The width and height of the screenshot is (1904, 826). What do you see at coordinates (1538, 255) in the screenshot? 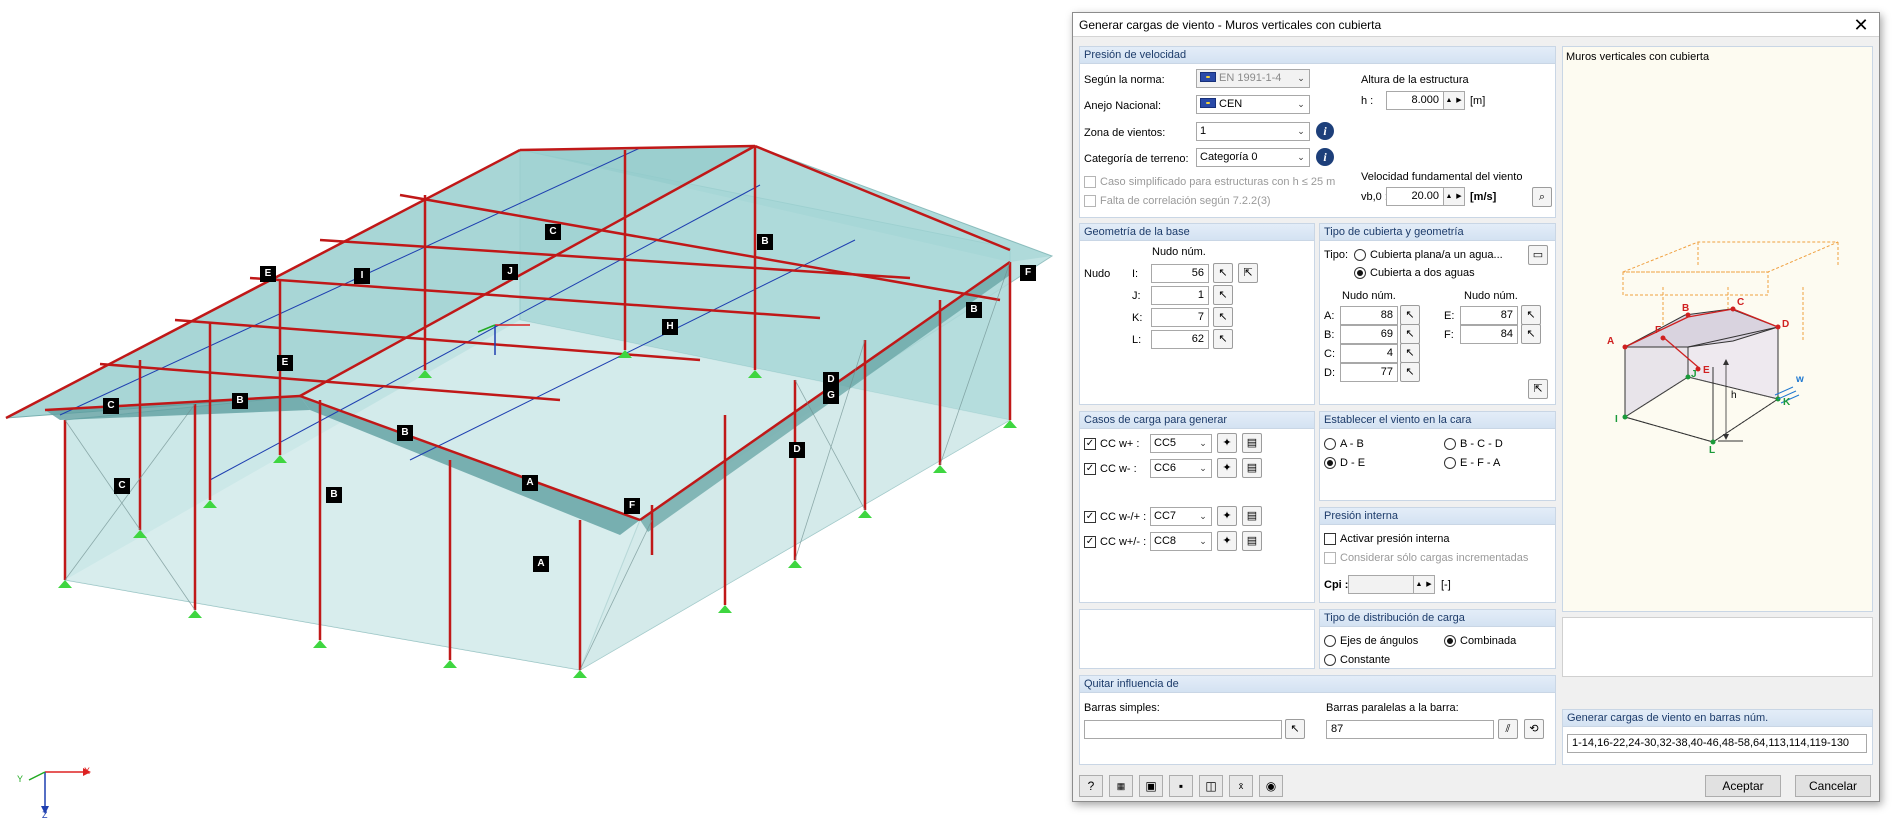
I see `roof-edit-icon: ▭` at bounding box center [1538, 255].